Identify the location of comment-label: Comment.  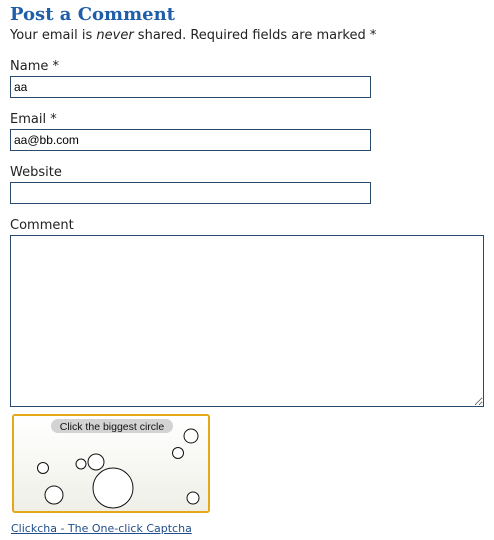
(42, 225).